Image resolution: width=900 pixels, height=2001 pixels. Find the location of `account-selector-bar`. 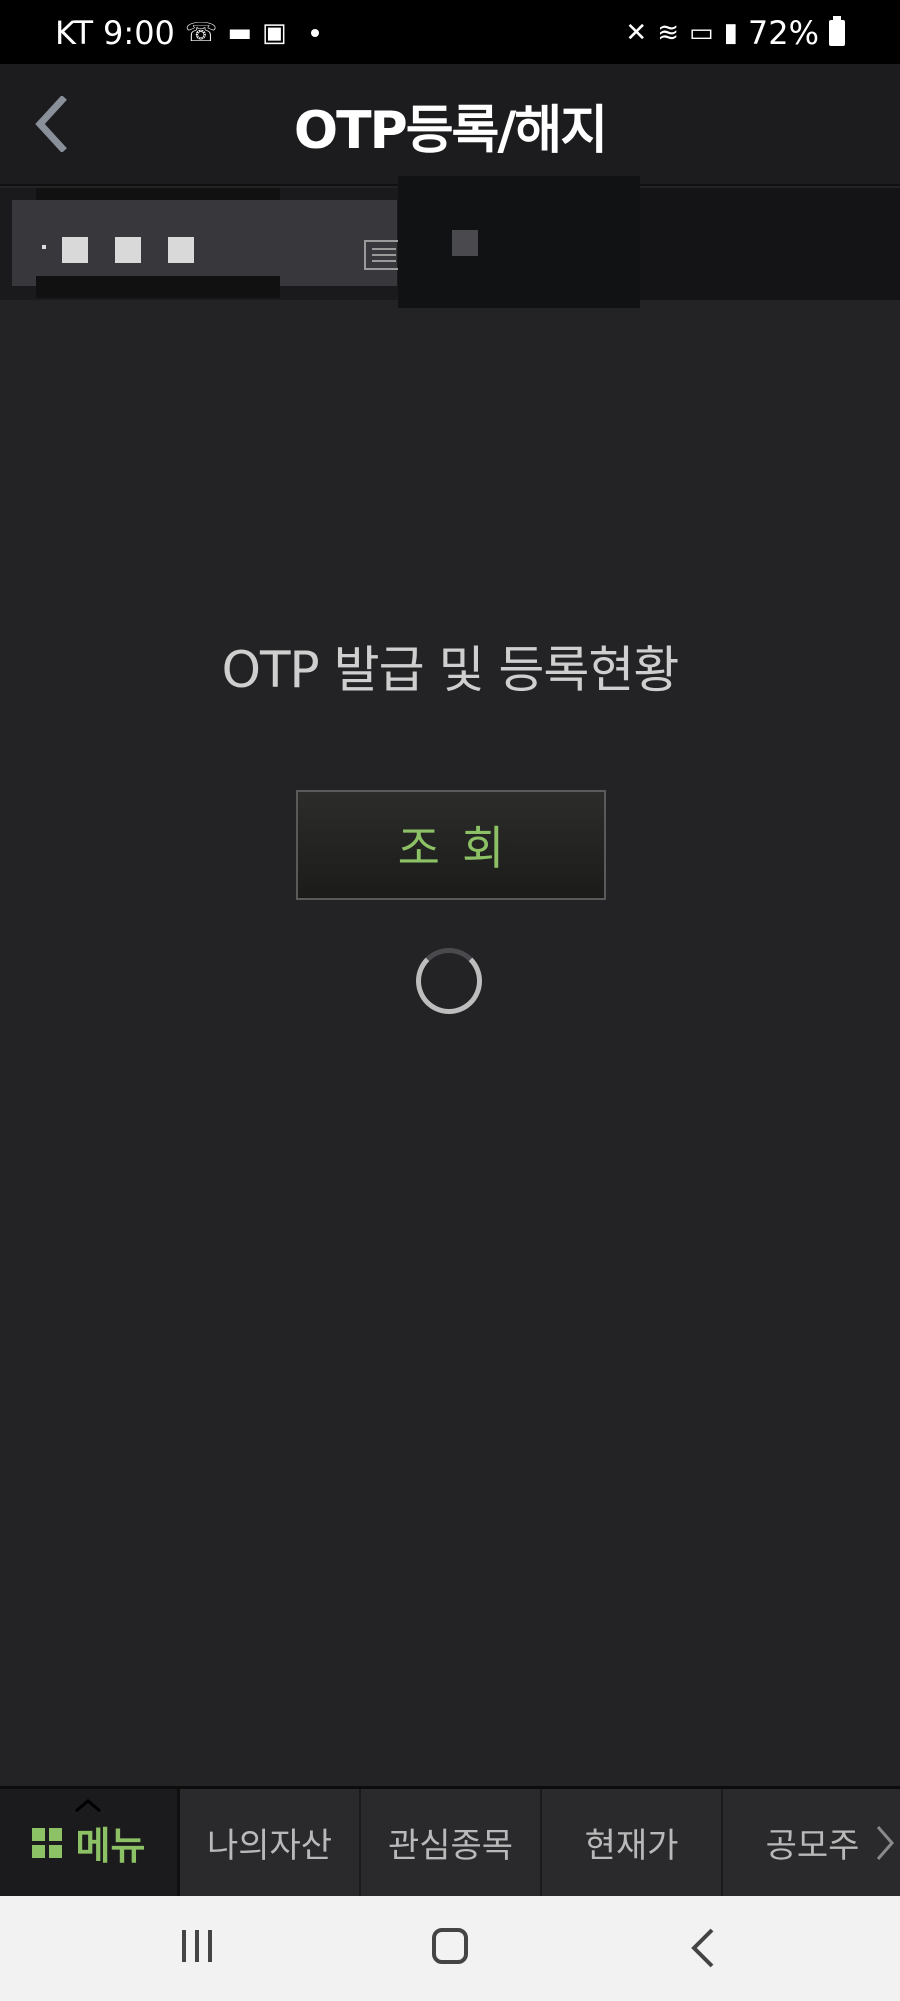

account-selector-bar is located at coordinates (450, 242).